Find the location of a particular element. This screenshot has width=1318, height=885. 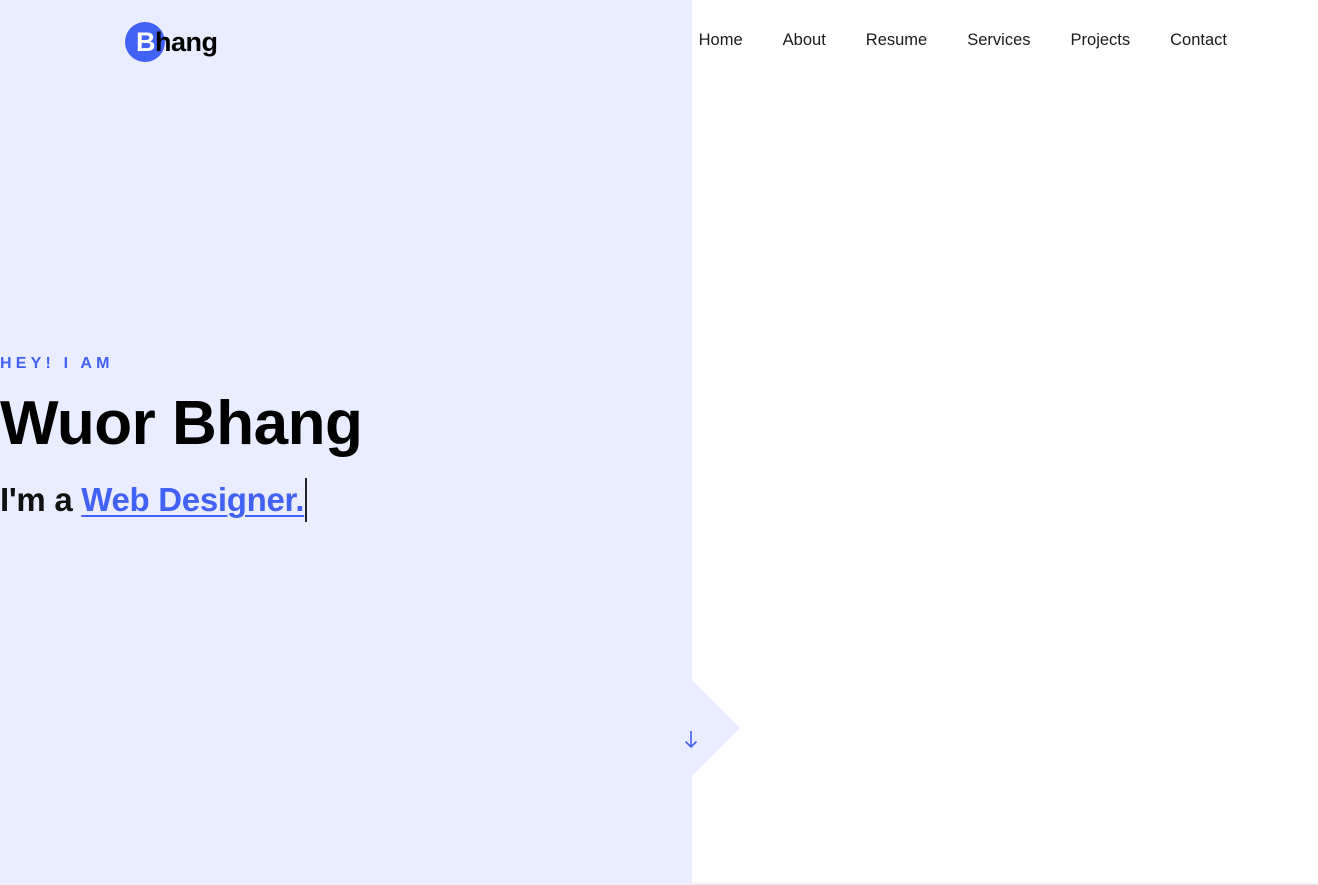

hero-name: Wuor Bhang is located at coordinates (181, 423).